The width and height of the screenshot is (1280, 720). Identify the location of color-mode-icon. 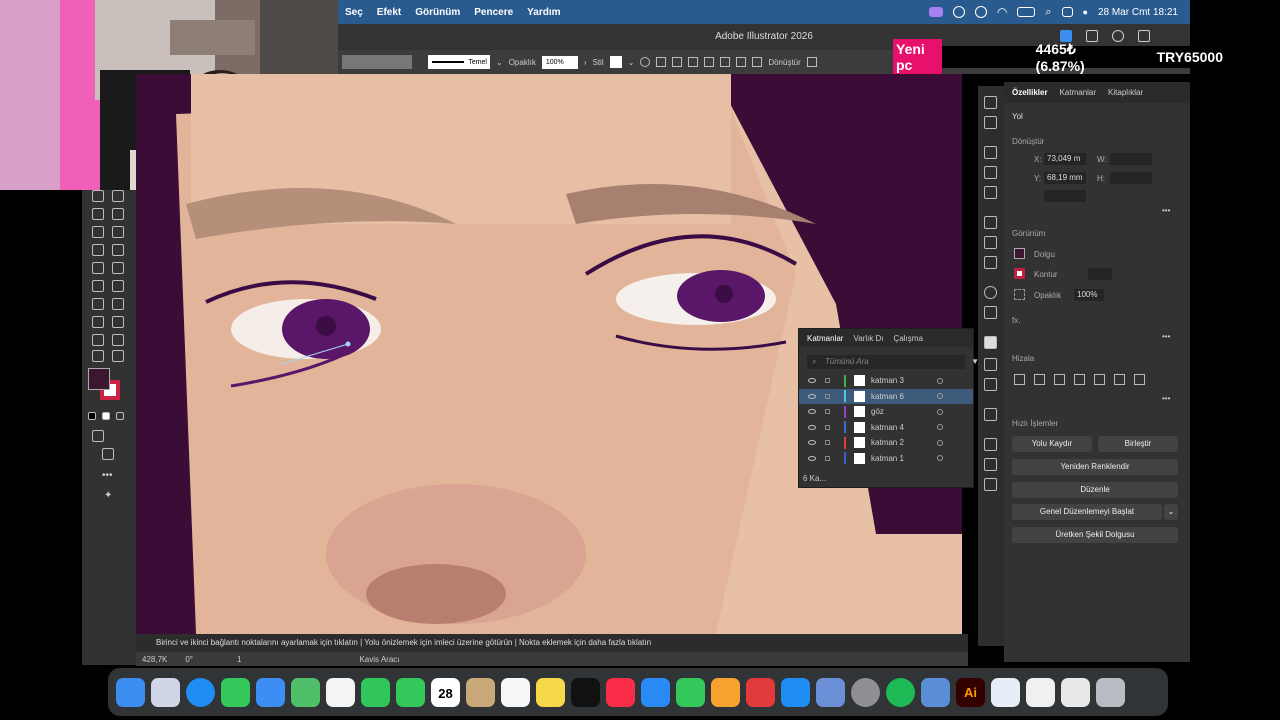
(106, 416).